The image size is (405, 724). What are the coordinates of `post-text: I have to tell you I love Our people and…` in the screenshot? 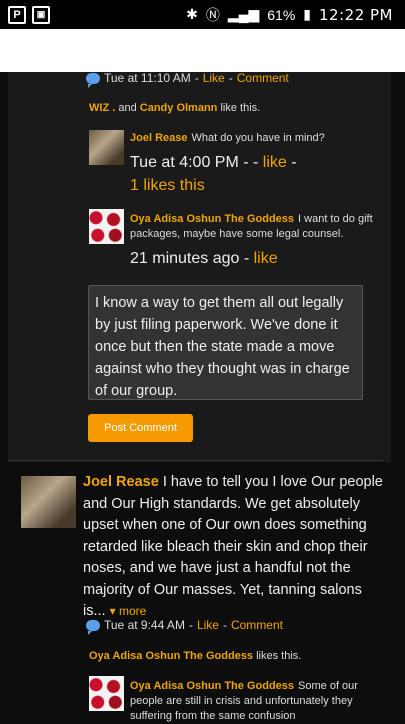 It's located at (233, 546).